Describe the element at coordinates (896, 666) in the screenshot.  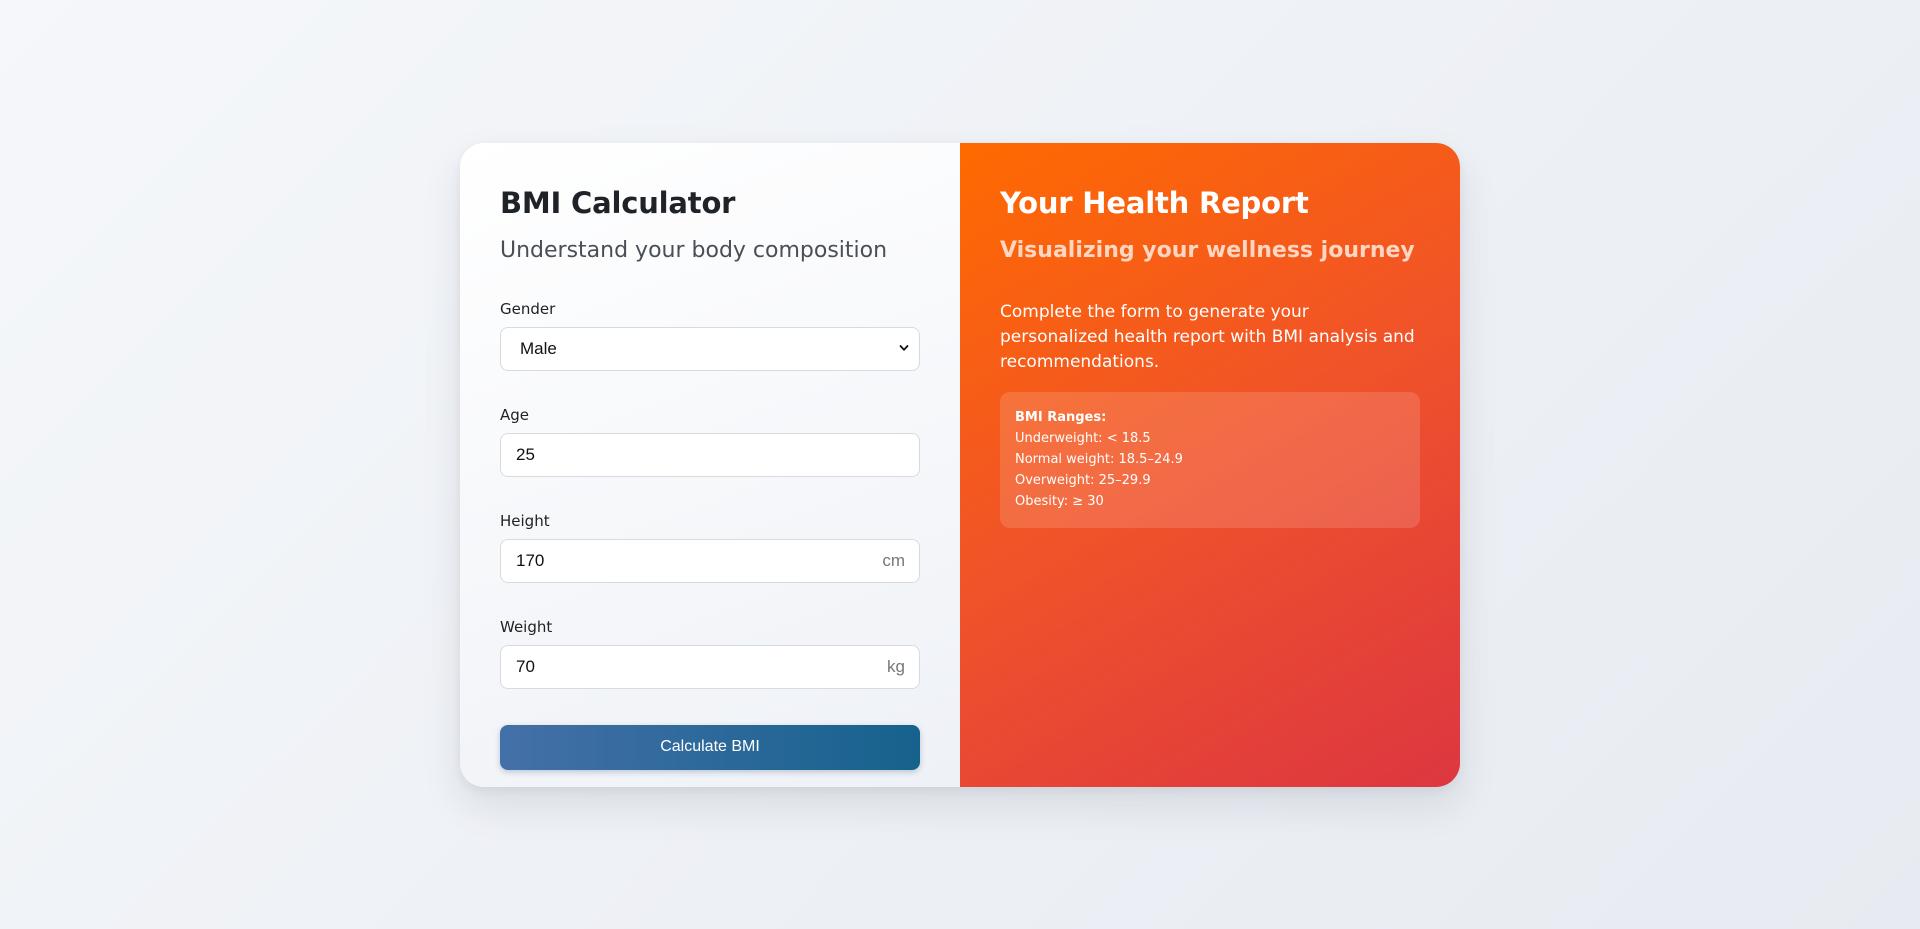
I see `weight-unit: kg` at that location.